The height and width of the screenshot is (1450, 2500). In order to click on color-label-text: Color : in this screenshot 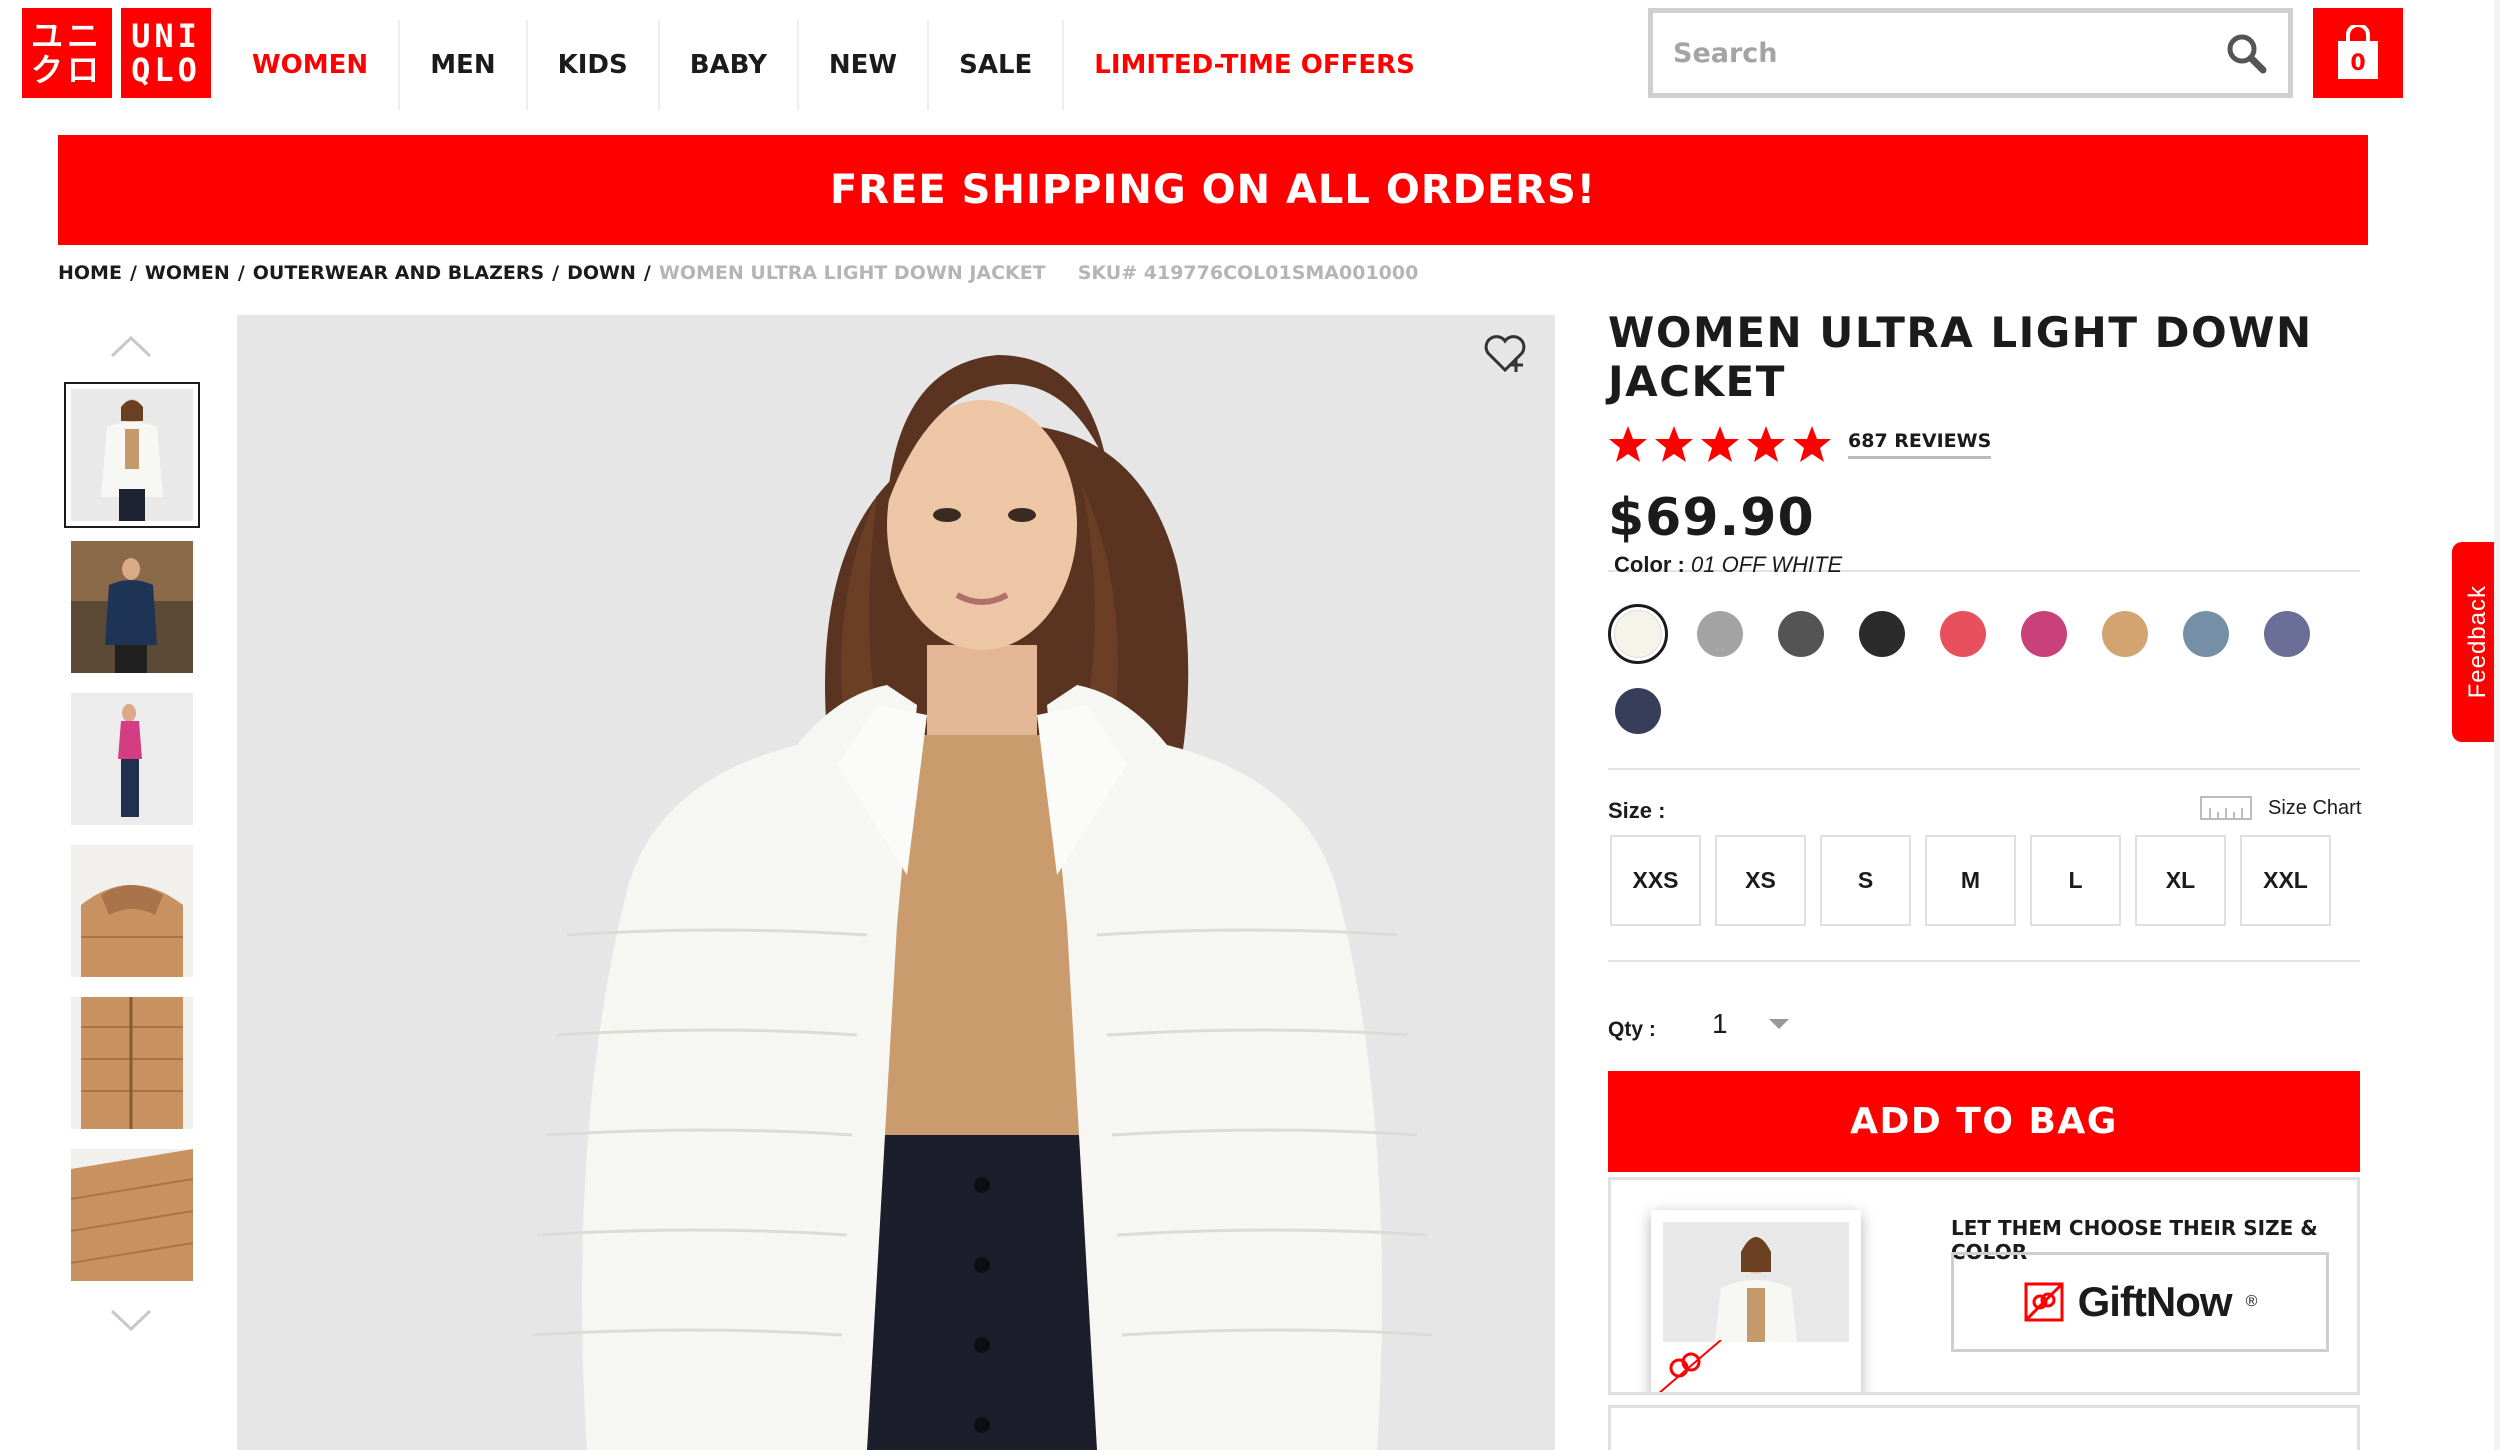, I will do `click(1649, 564)`.